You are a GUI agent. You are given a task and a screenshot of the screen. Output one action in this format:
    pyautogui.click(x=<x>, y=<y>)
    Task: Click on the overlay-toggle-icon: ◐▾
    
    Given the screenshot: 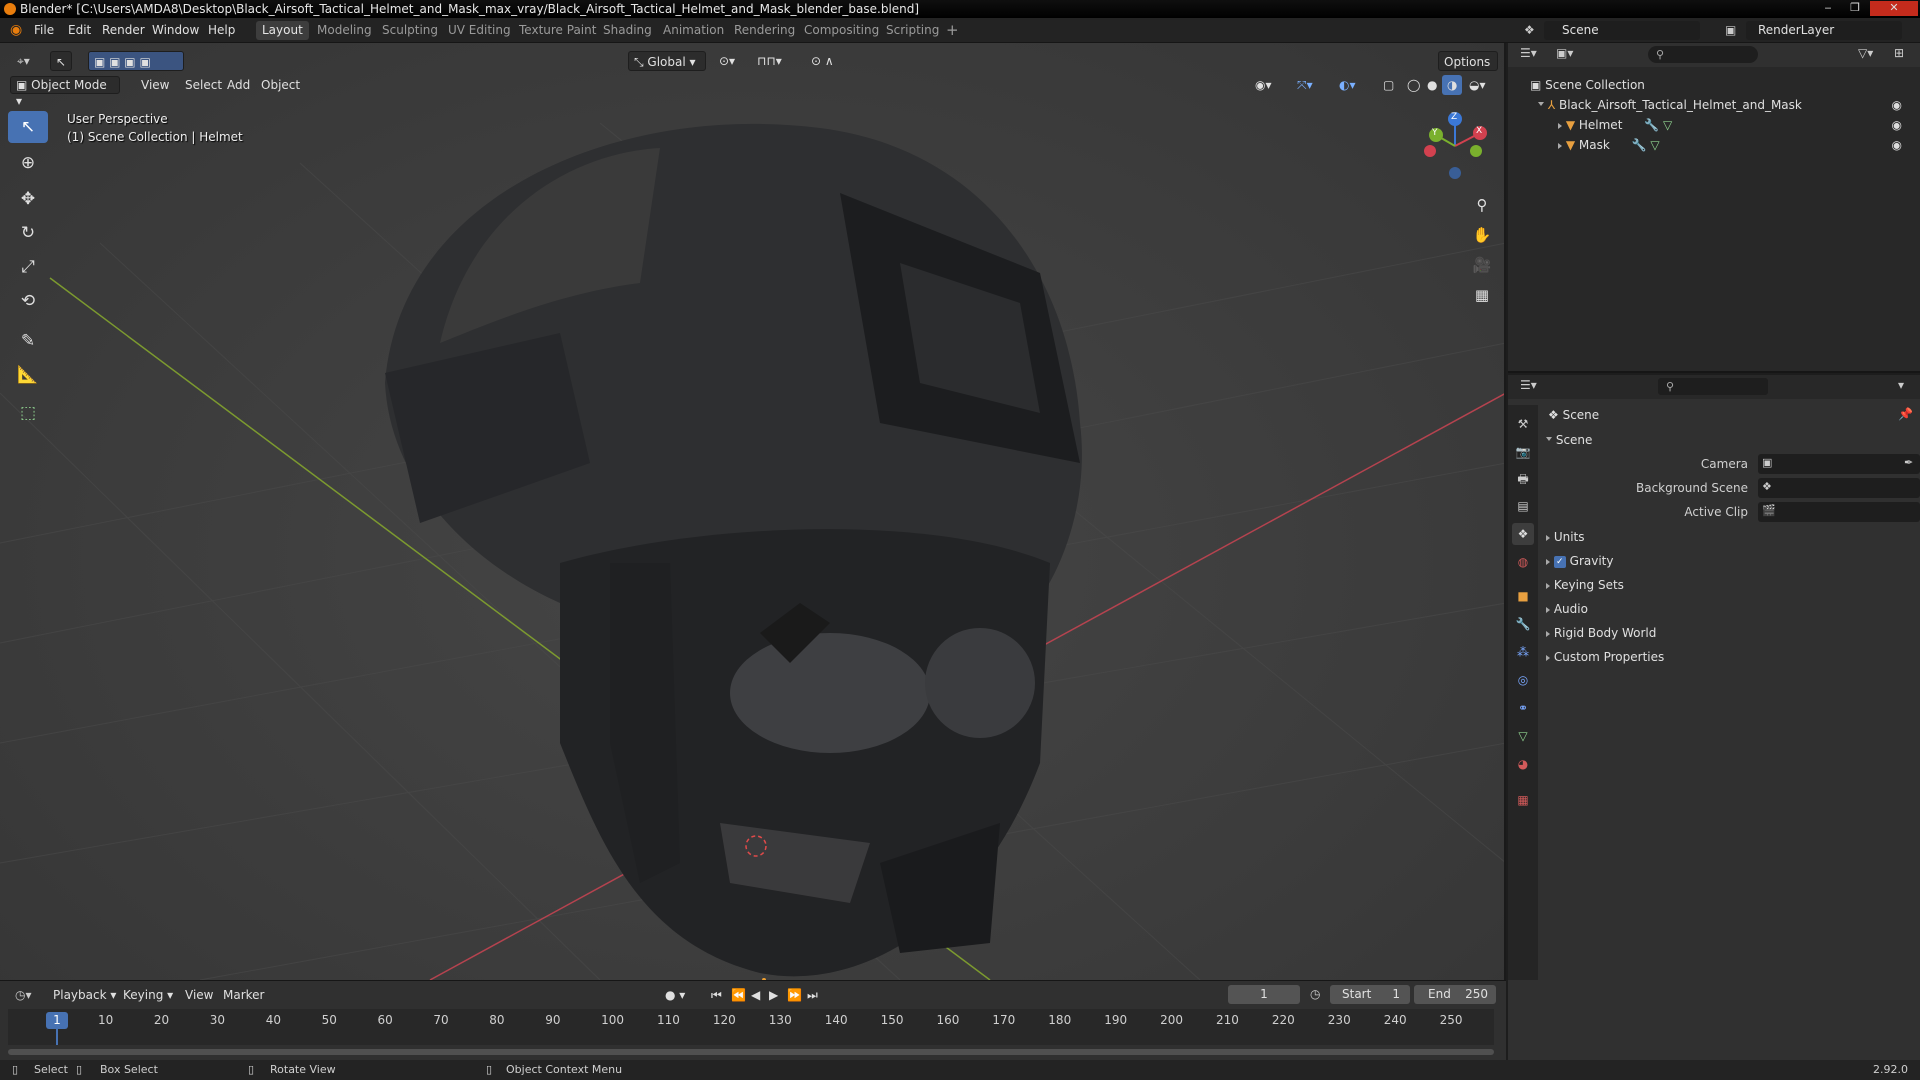 What is the action you would take?
    pyautogui.click(x=1347, y=85)
    